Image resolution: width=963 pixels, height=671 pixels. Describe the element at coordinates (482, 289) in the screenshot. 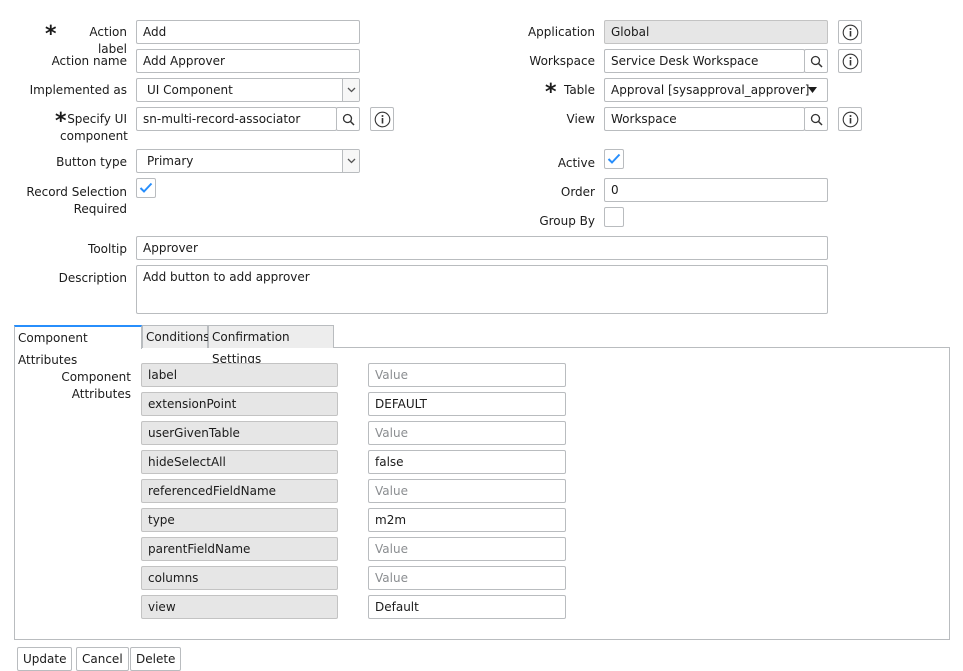

I see `description-textarea: Add button to add approver` at that location.